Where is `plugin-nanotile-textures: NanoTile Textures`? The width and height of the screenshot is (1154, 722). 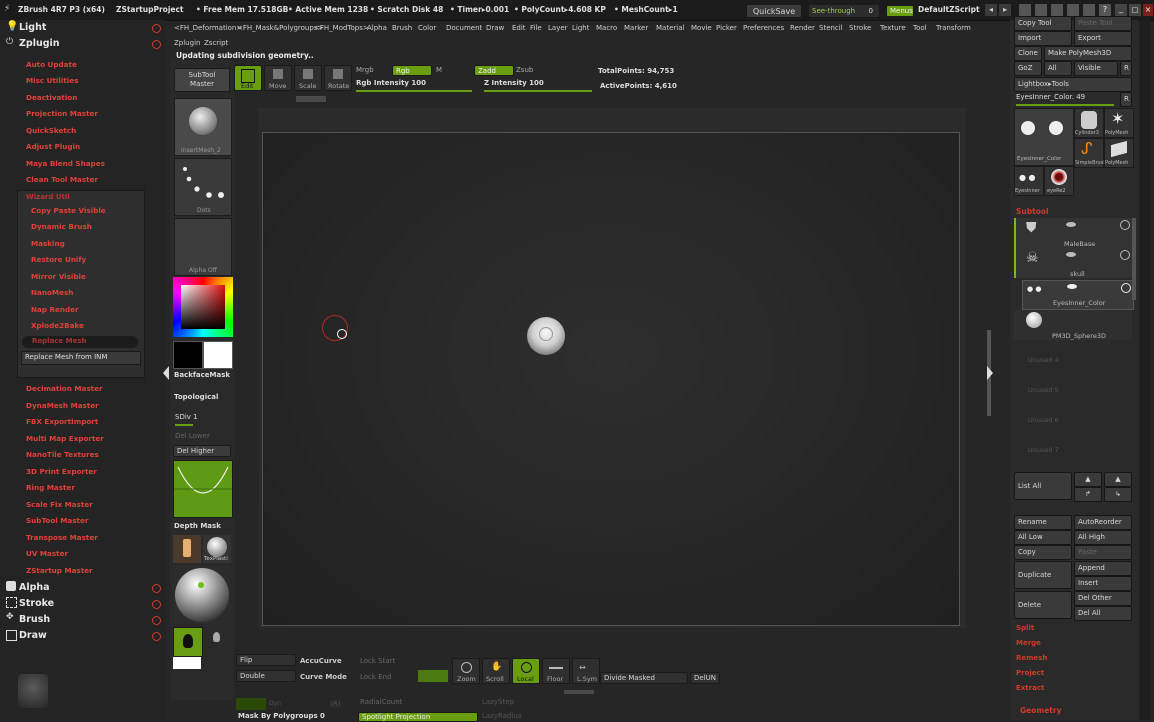
plugin-nanotile-textures: NanoTile Textures is located at coordinates (62, 454).